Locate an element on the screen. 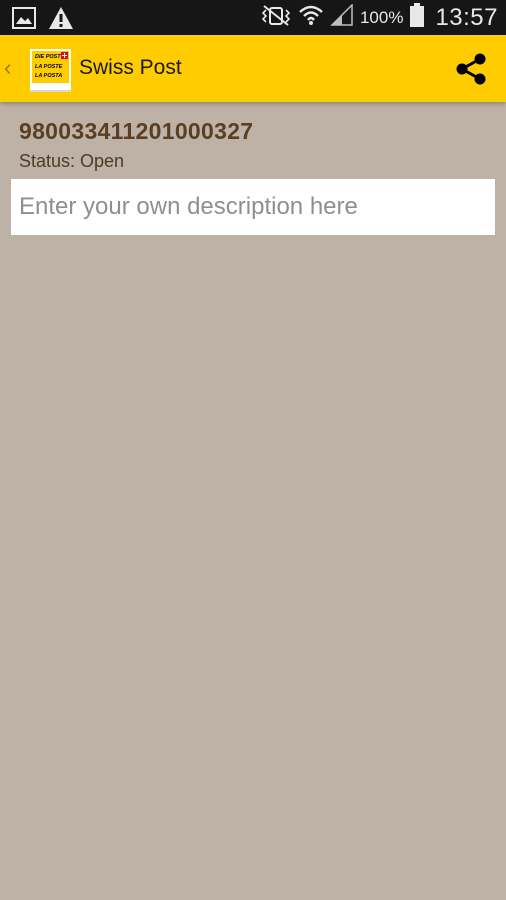 The image size is (506, 900). wifi-icon is located at coordinates (311, 17).